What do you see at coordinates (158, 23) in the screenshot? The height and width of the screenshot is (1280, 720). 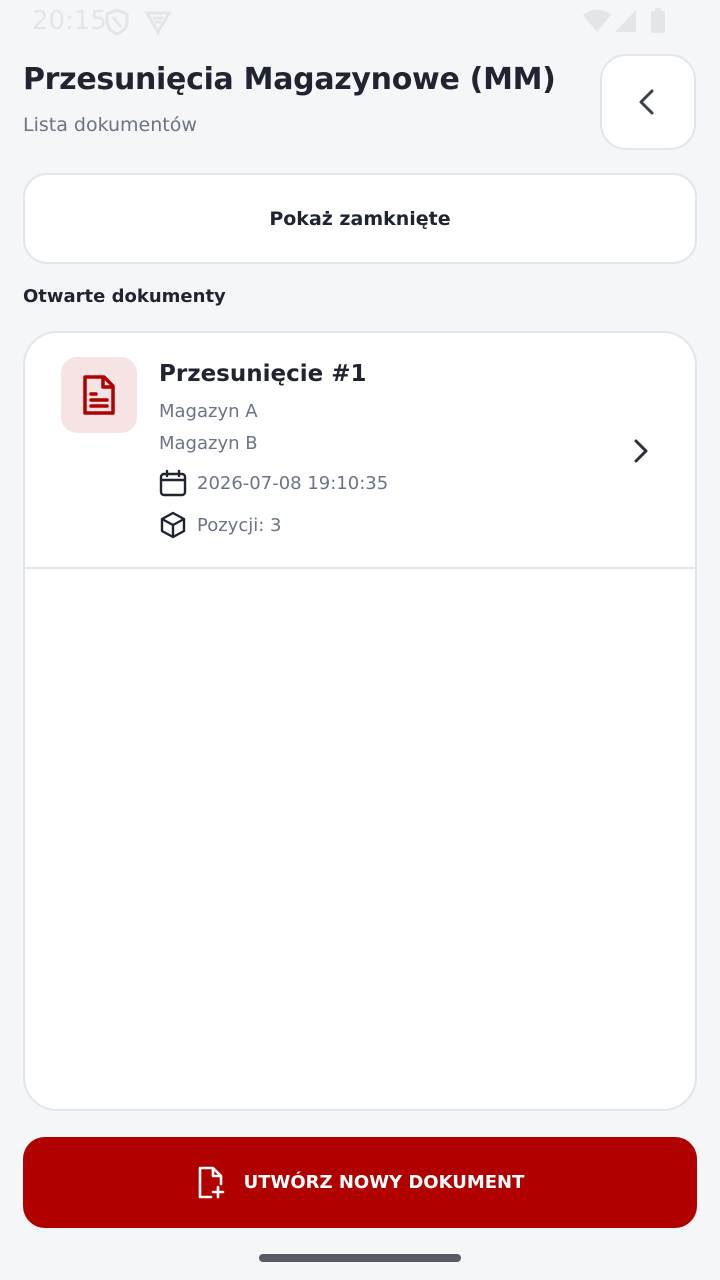 I see `vpn-icon` at bounding box center [158, 23].